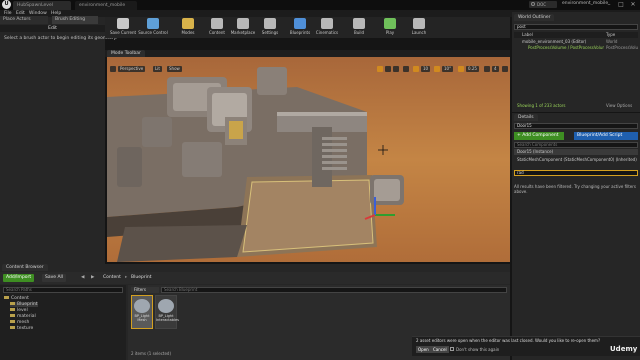 The image size is (640, 360). Describe the element at coordinates (576, 173) in the screenshot. I see `property-filter-input: rad` at that location.